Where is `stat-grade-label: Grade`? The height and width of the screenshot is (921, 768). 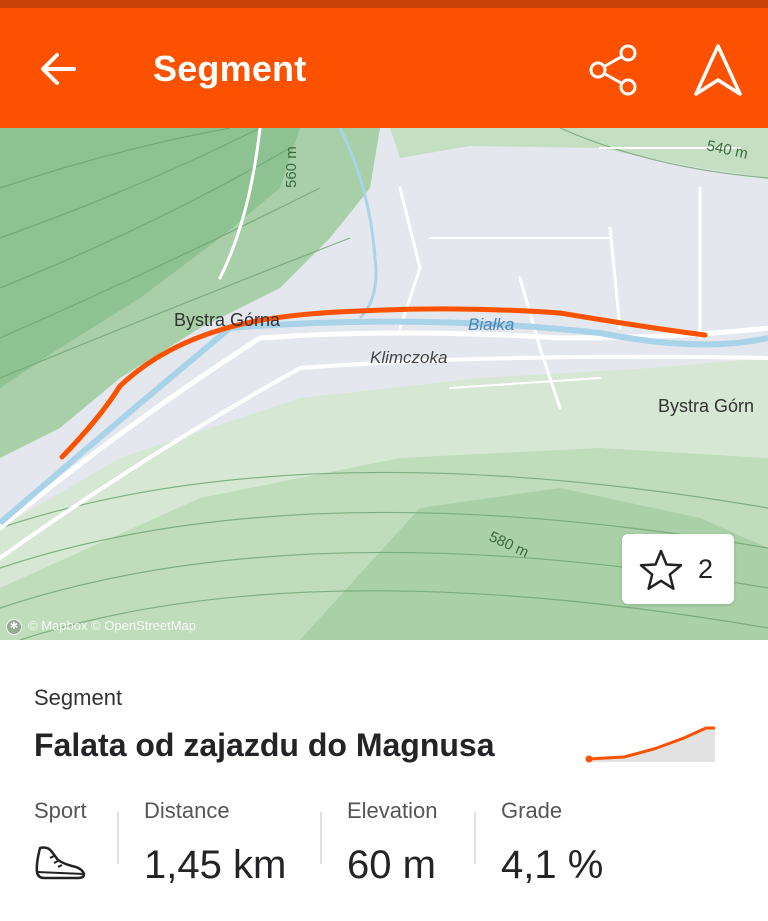
stat-grade-label: Grade is located at coordinates (532, 810).